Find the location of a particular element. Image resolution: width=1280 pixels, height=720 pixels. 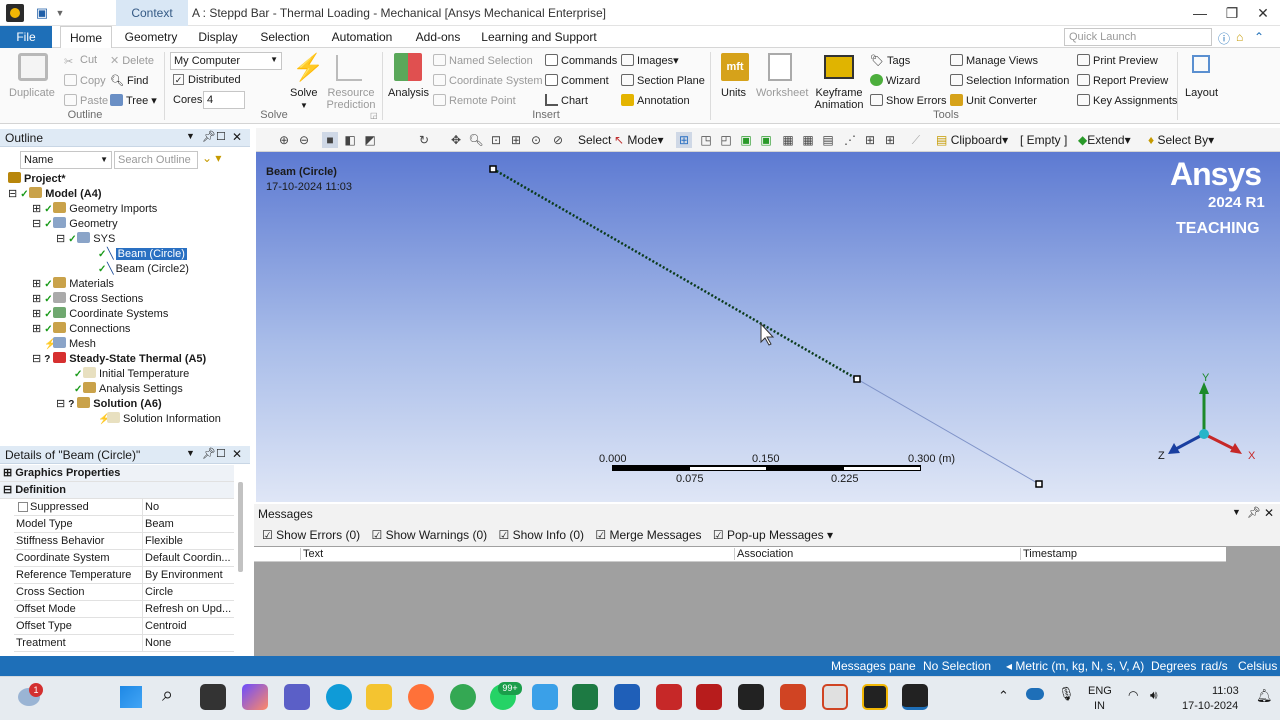

tree-item-beam-circle: ✓╲ Beam (Circle) is located at coordinates (142, 254).